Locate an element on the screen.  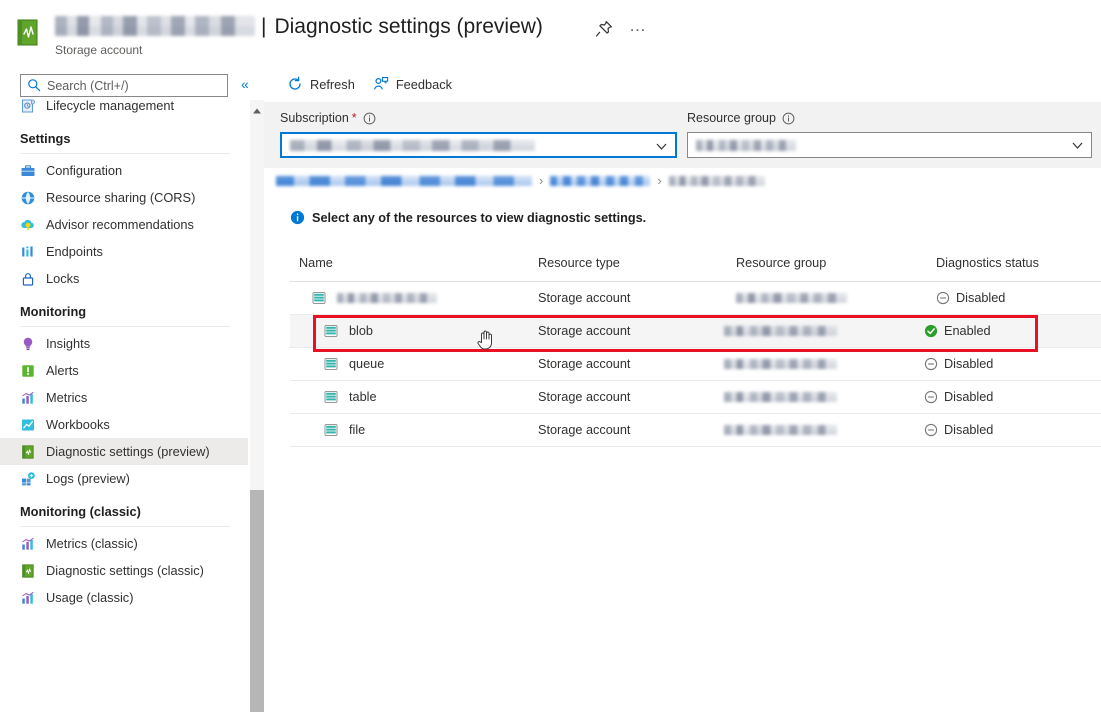
sidebar-item-resource-sharing-cors: Resource sharing (CORS) is located at coordinates (124, 197).